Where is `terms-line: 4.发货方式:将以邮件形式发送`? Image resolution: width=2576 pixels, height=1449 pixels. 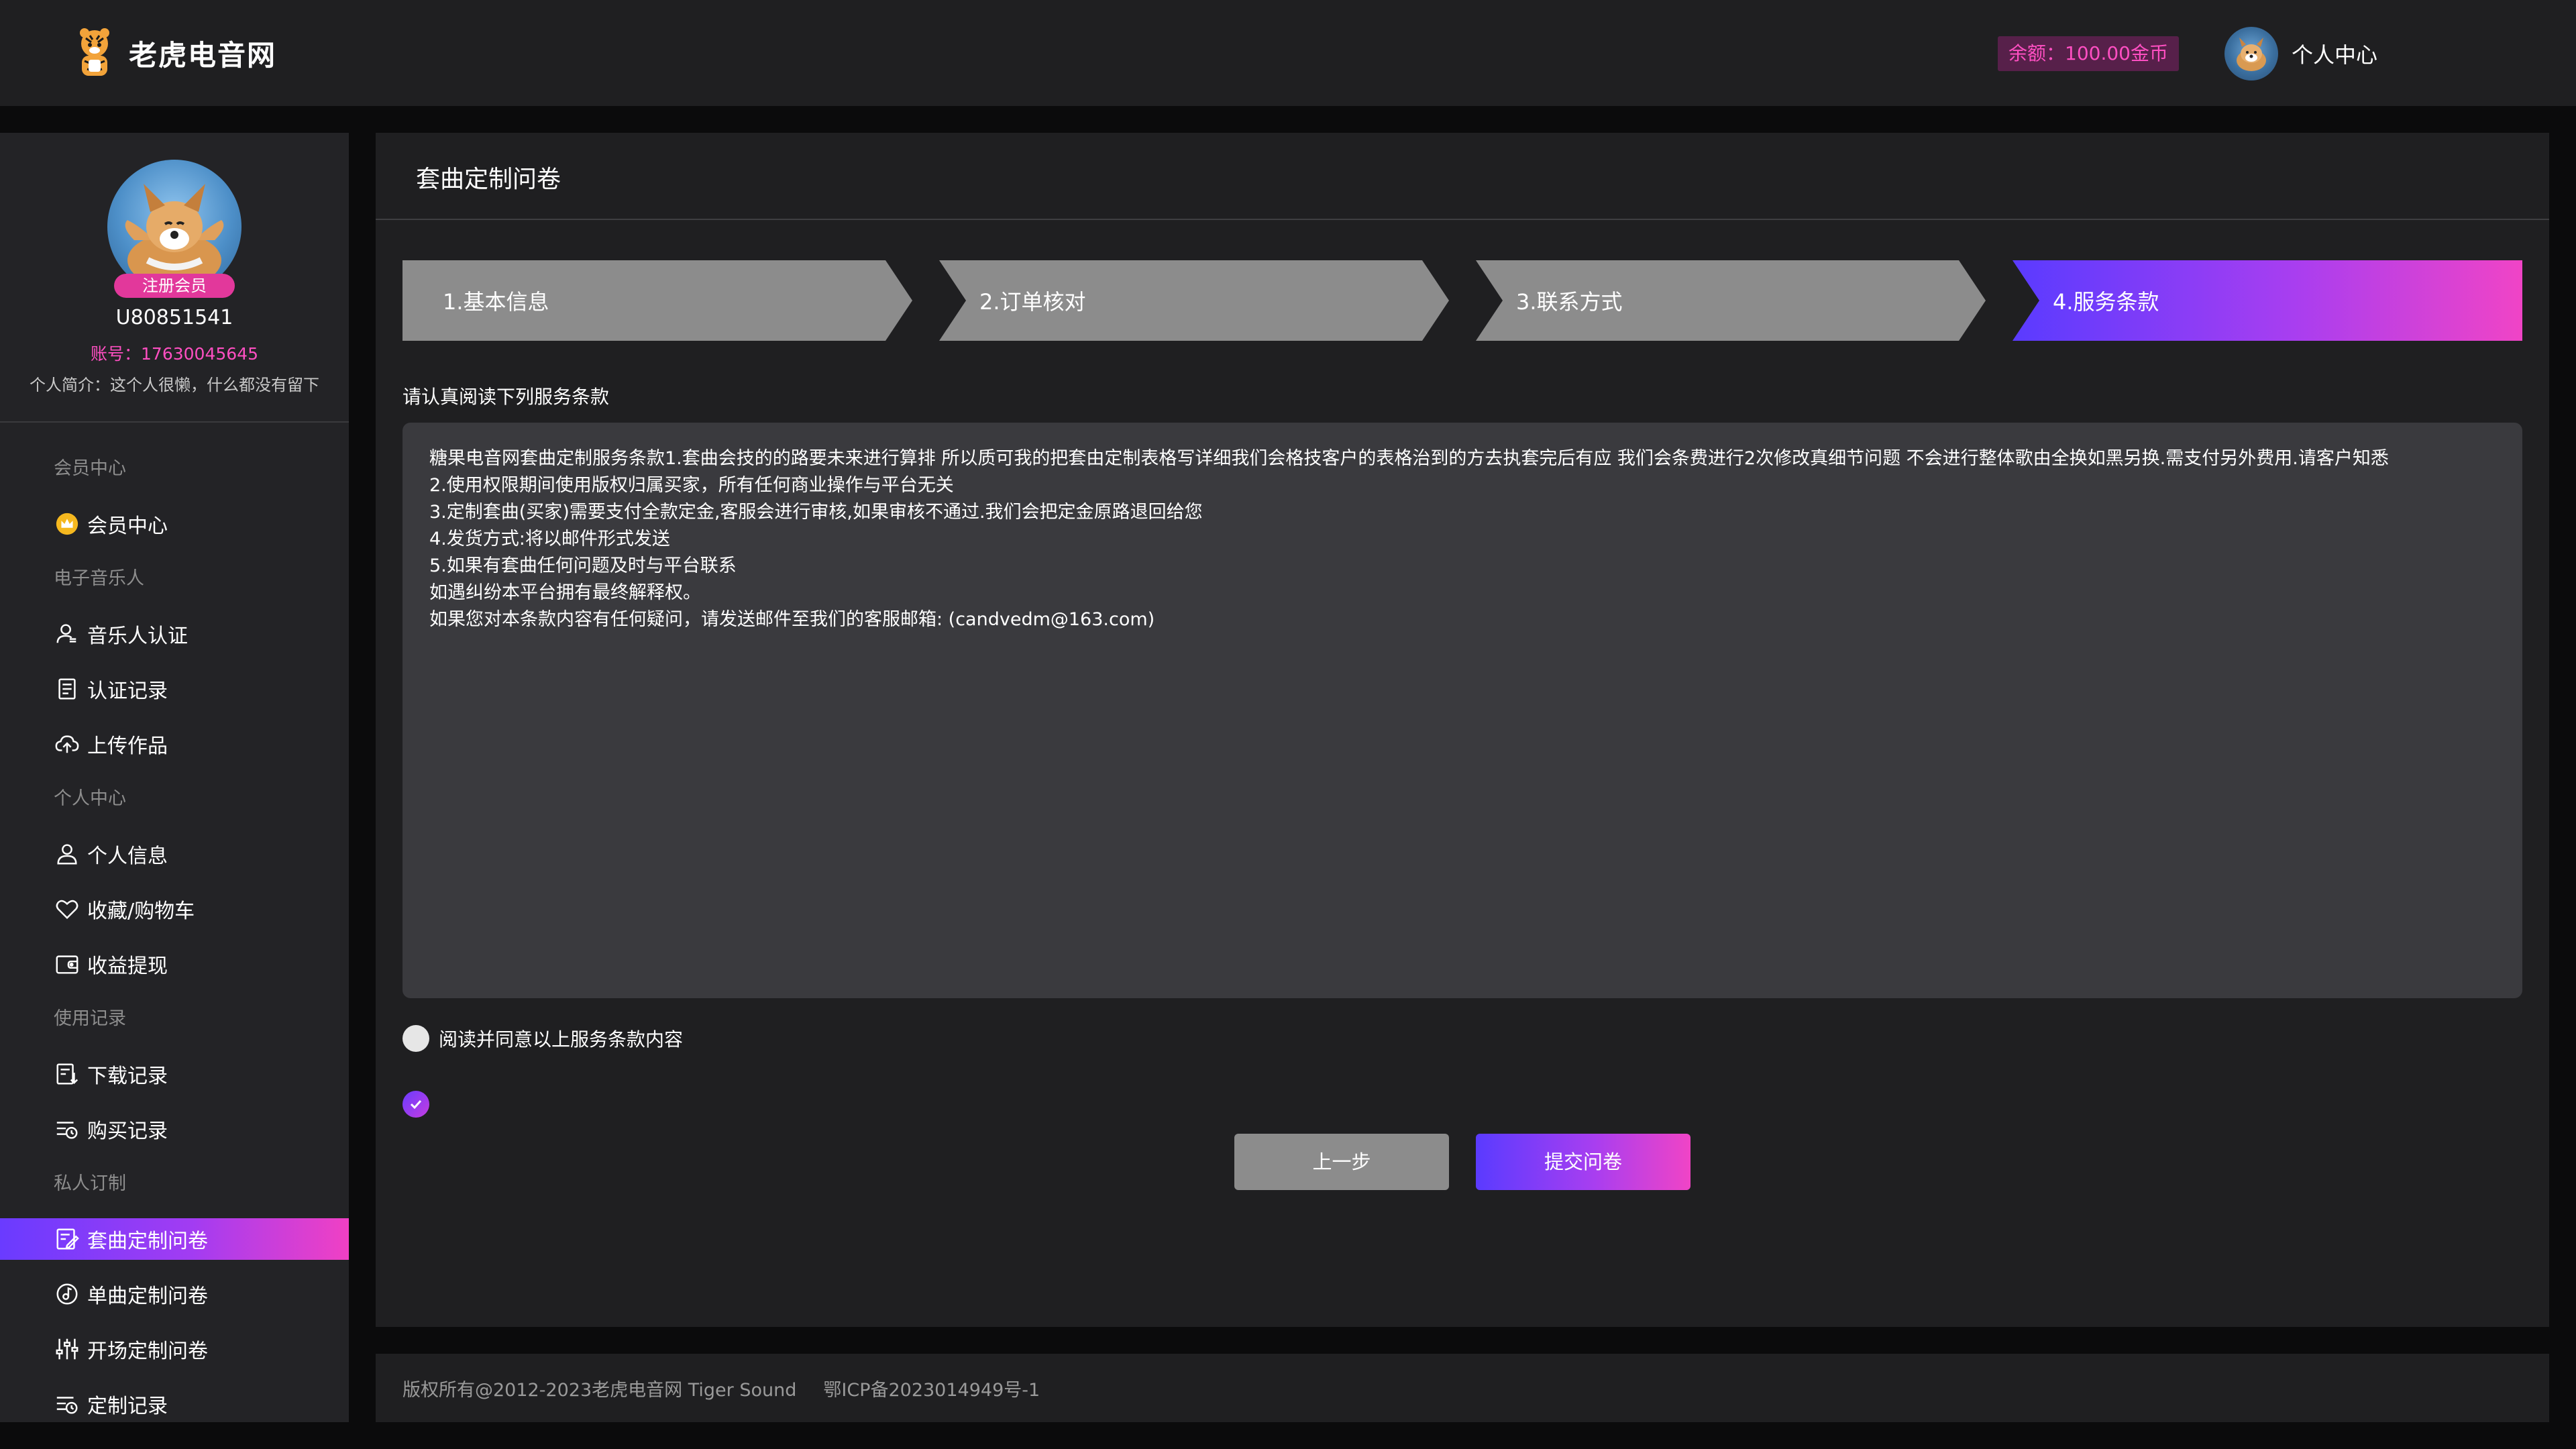
terms-line: 4.发货方式:将以邮件形式发送 is located at coordinates (549, 539).